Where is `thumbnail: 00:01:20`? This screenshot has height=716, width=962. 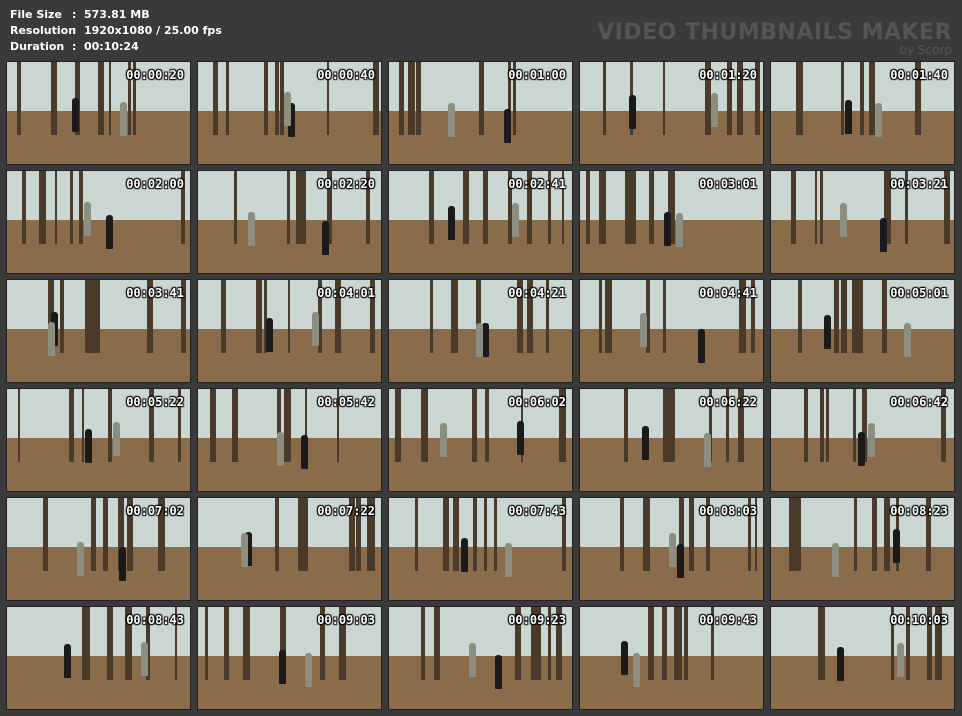 thumbnail: 00:01:20 is located at coordinates (671, 113).